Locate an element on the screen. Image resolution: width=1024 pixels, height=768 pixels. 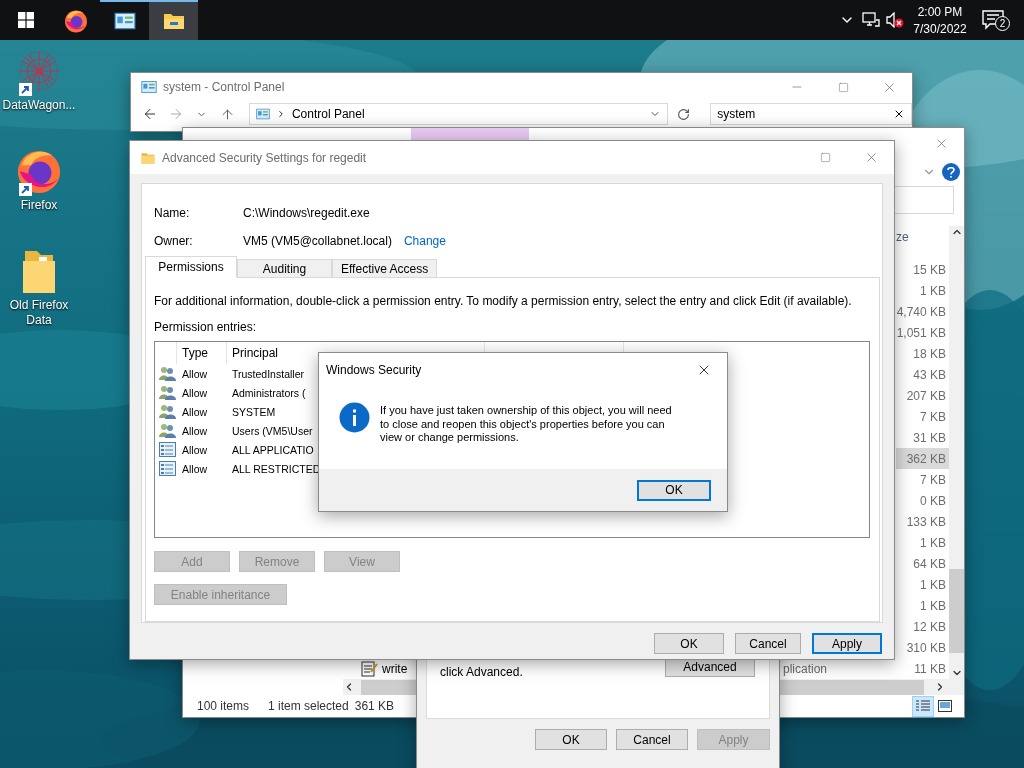
tab: Effective Access is located at coordinates (385, 268).